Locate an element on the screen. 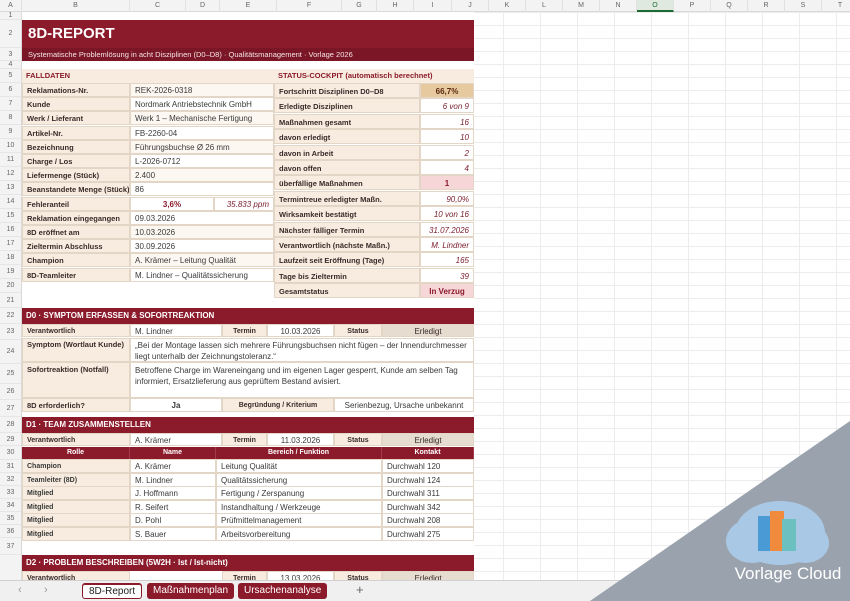  falldaten-value: 2.400 is located at coordinates (202, 175).